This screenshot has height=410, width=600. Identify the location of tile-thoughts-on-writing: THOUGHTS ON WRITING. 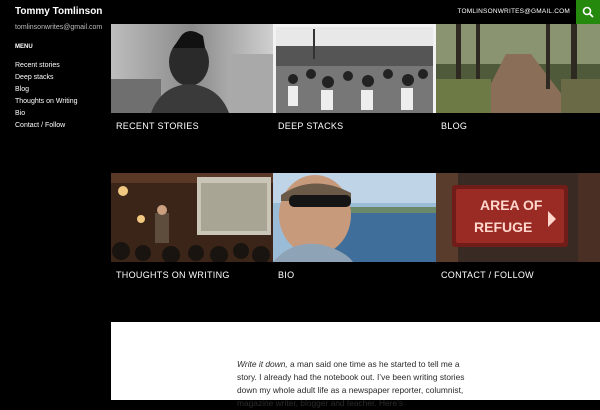
(192, 247).